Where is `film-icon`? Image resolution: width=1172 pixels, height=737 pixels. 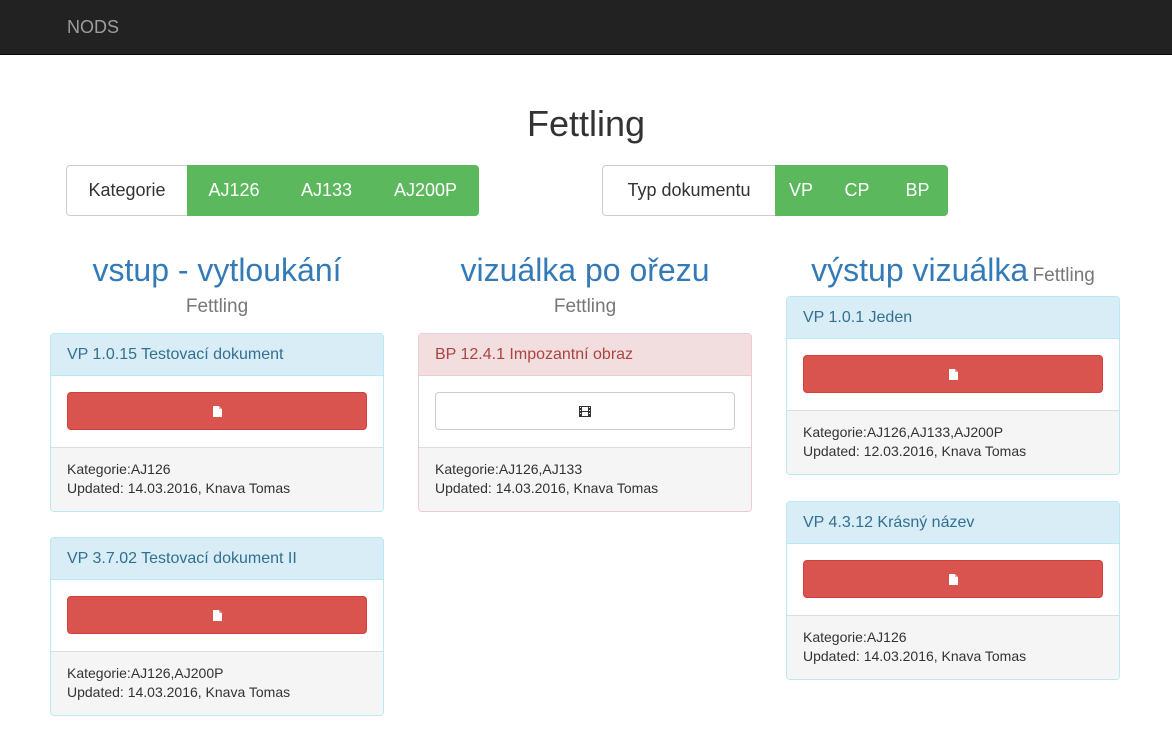 film-icon is located at coordinates (585, 411).